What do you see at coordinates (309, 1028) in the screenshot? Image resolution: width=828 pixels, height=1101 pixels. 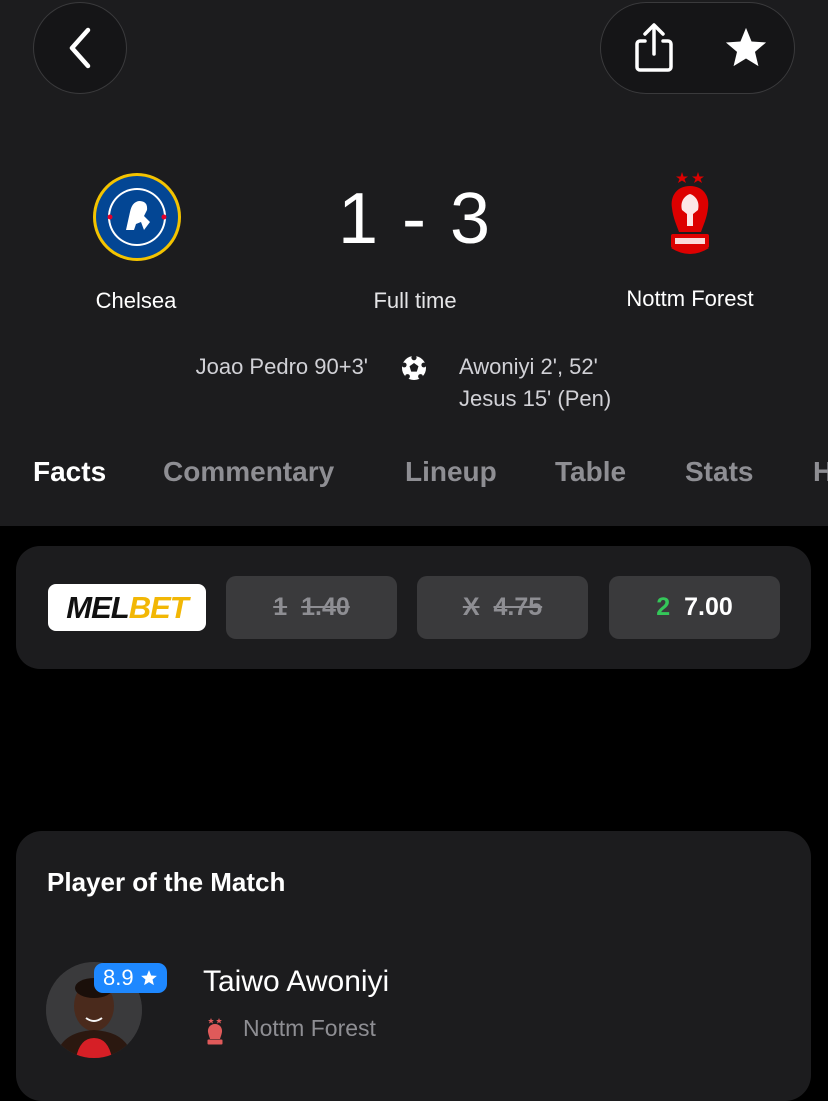 I see `player-team-name: Nottm Forest` at bounding box center [309, 1028].